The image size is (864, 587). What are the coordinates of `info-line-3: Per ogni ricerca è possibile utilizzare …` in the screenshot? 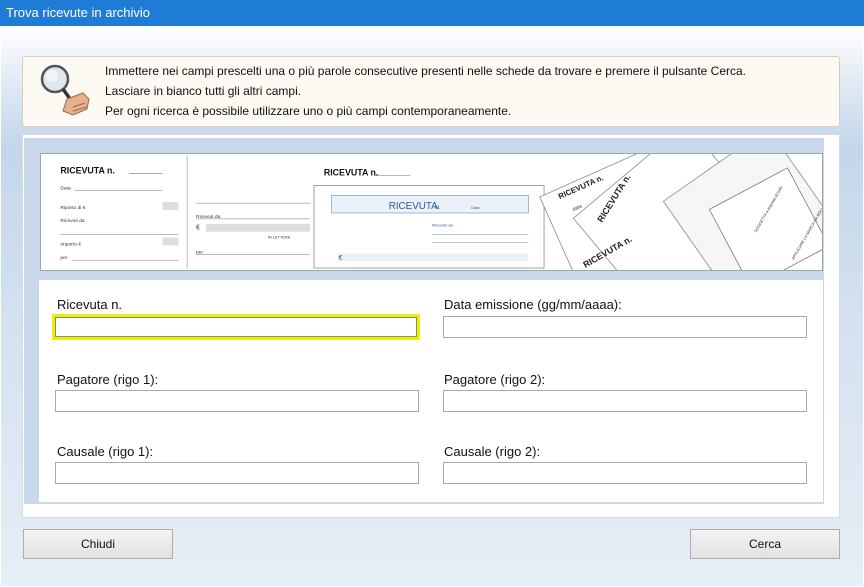 It's located at (308, 111).